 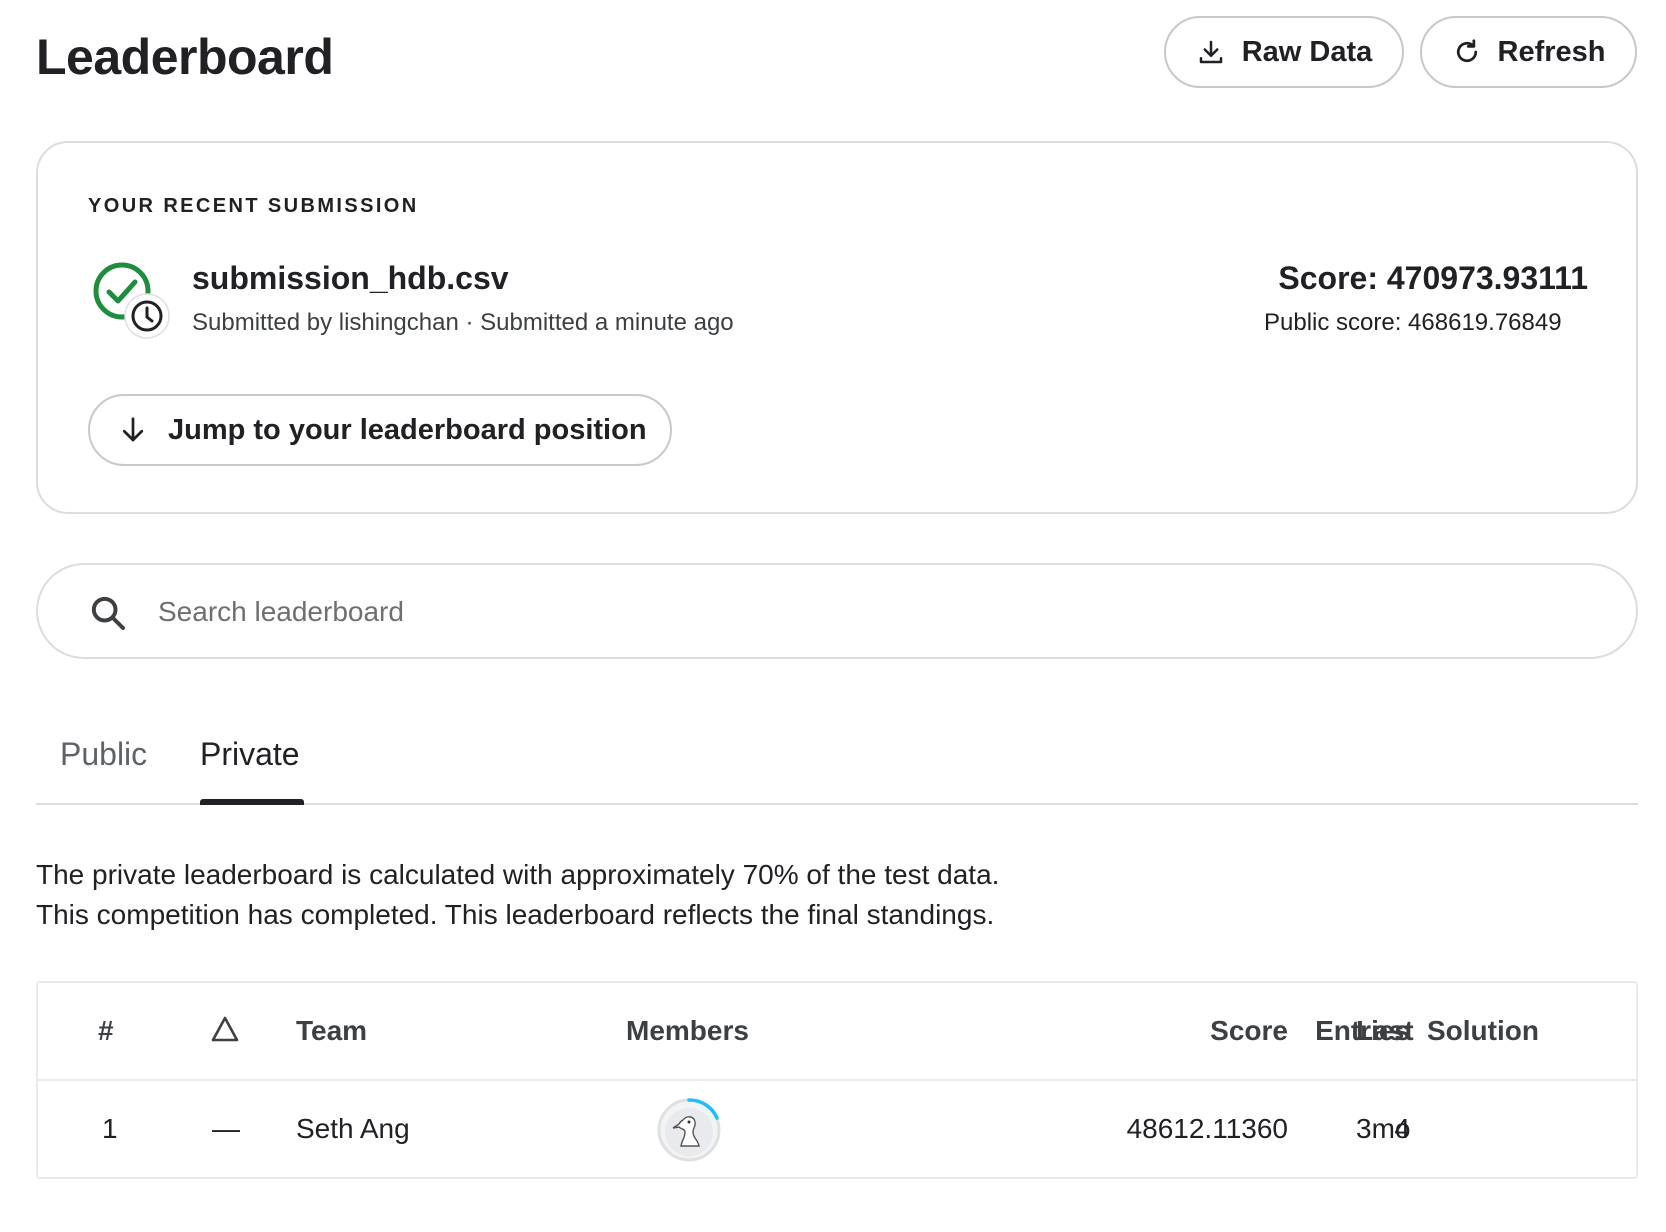 I want to click on success-check-clock-icon, so click(x=131, y=300).